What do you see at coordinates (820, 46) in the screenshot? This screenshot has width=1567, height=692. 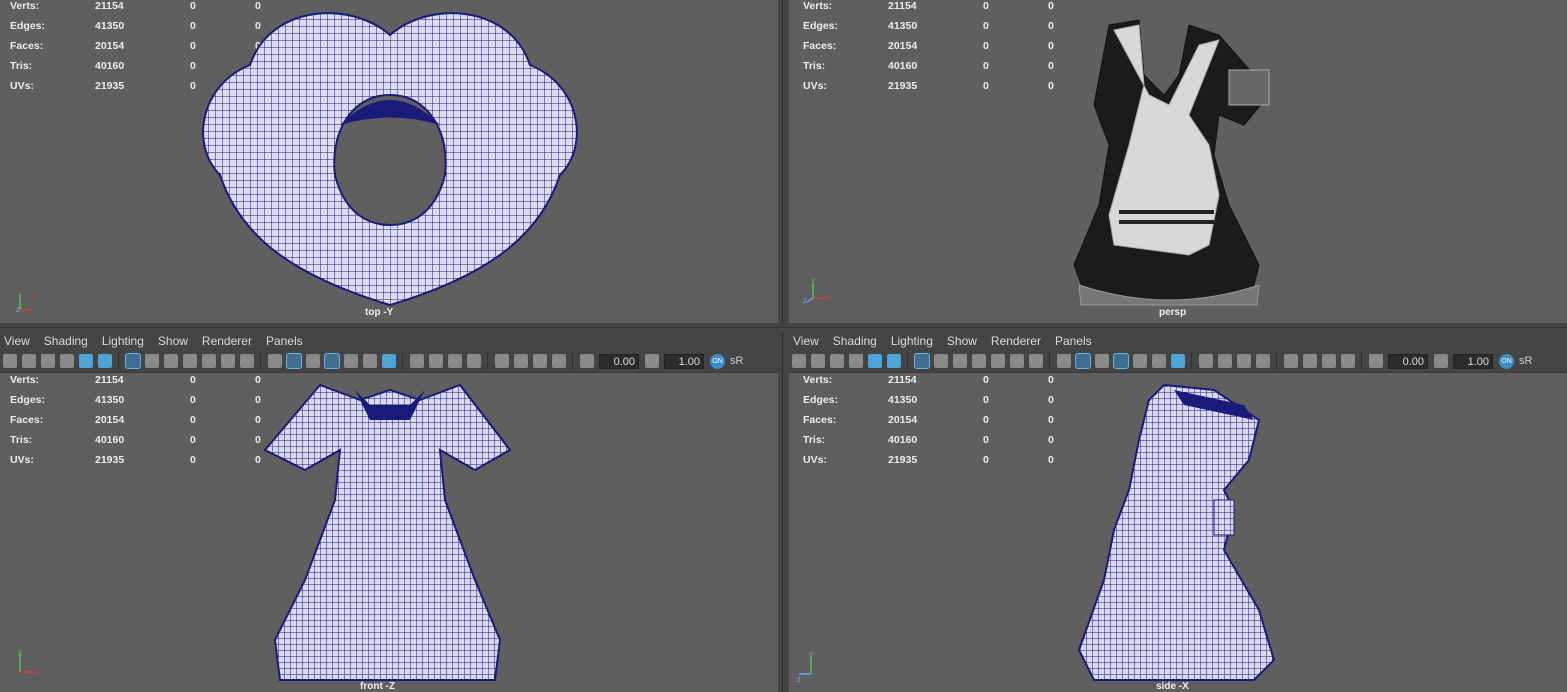 I see `stat-label: Faces:` at bounding box center [820, 46].